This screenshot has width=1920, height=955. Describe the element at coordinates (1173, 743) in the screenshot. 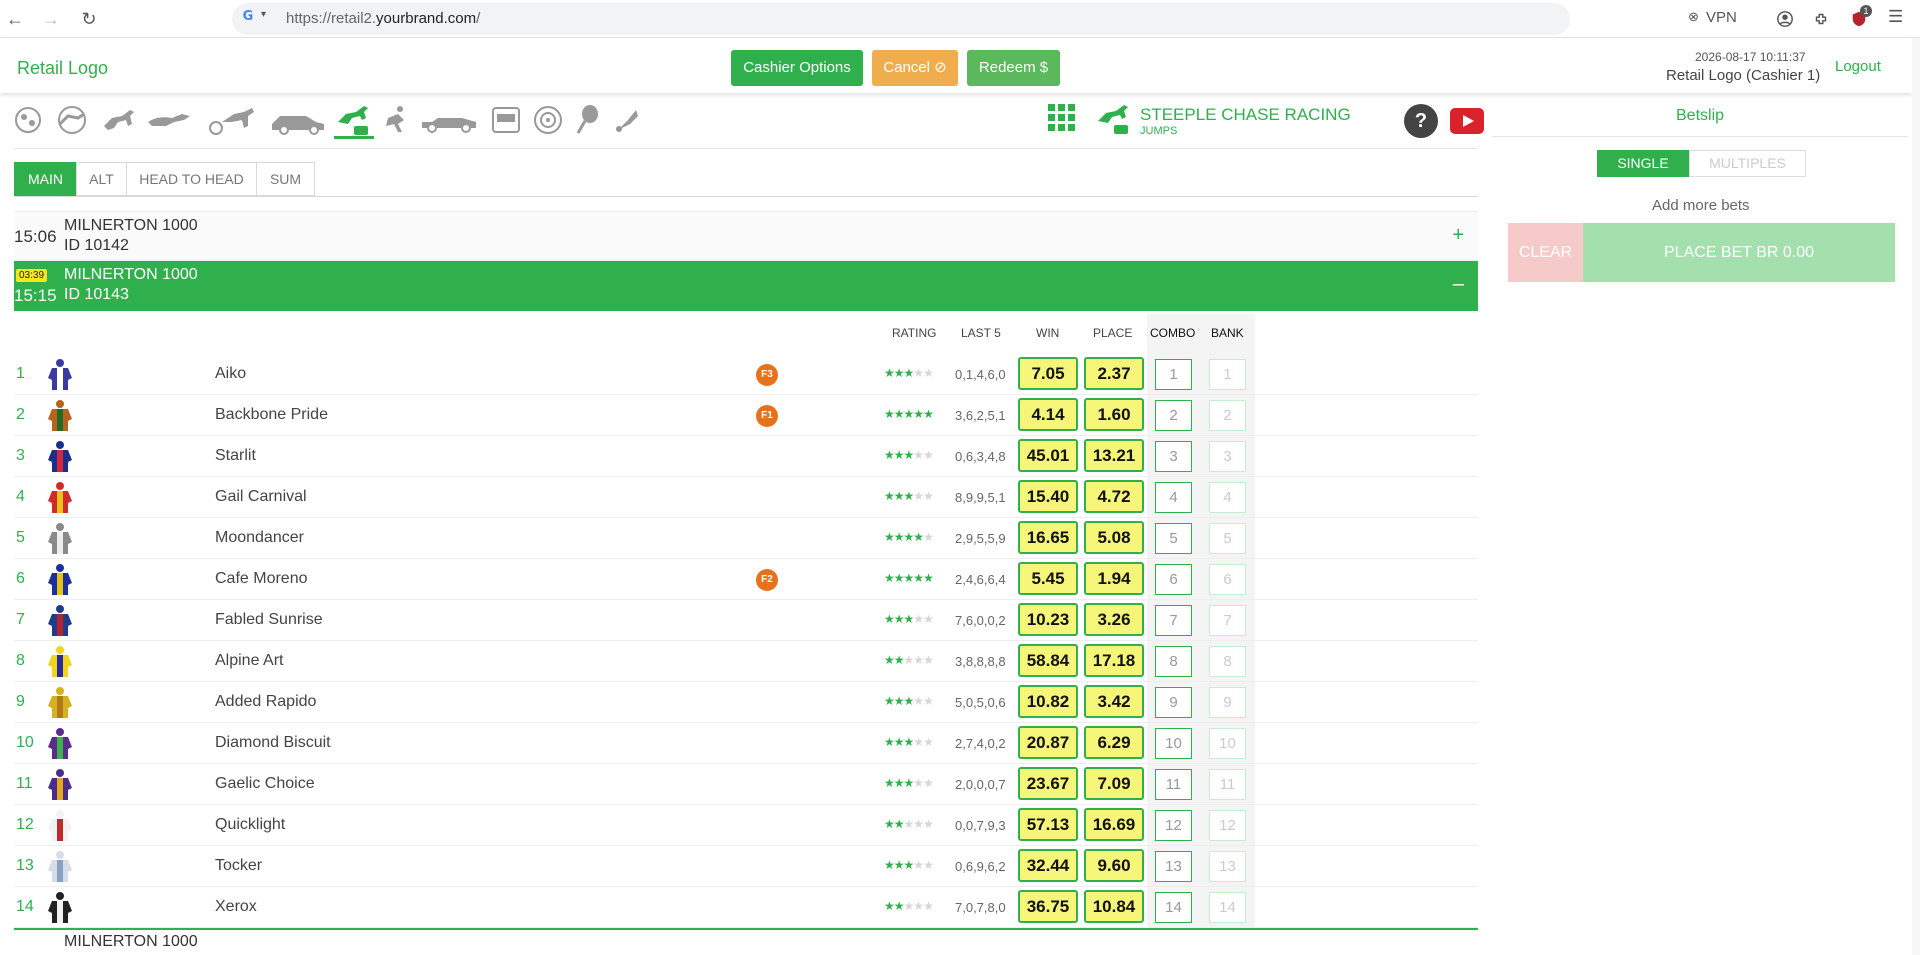

I see `combo-button: 10` at that location.